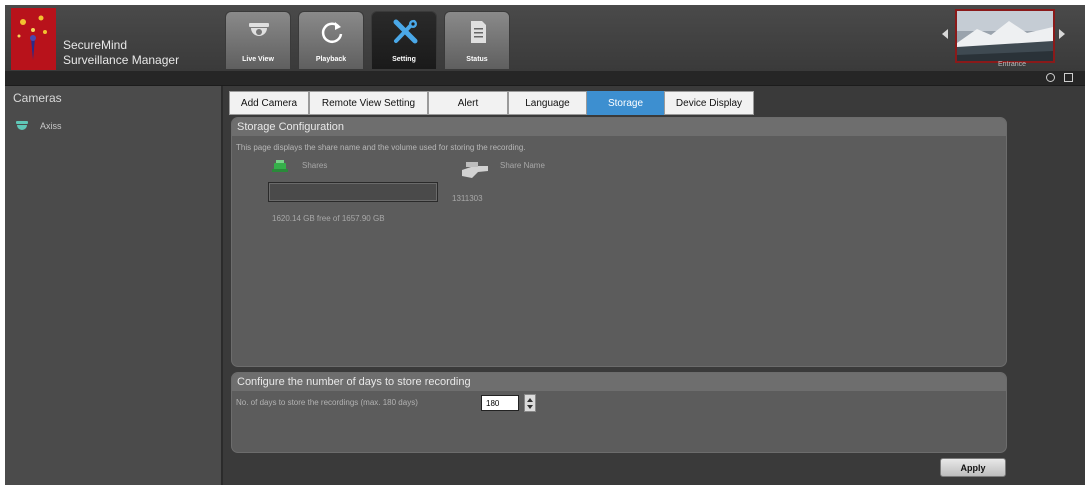 The width and height of the screenshot is (1090, 485). I want to click on brand-line-2: Surveillance Manager, so click(121, 60).